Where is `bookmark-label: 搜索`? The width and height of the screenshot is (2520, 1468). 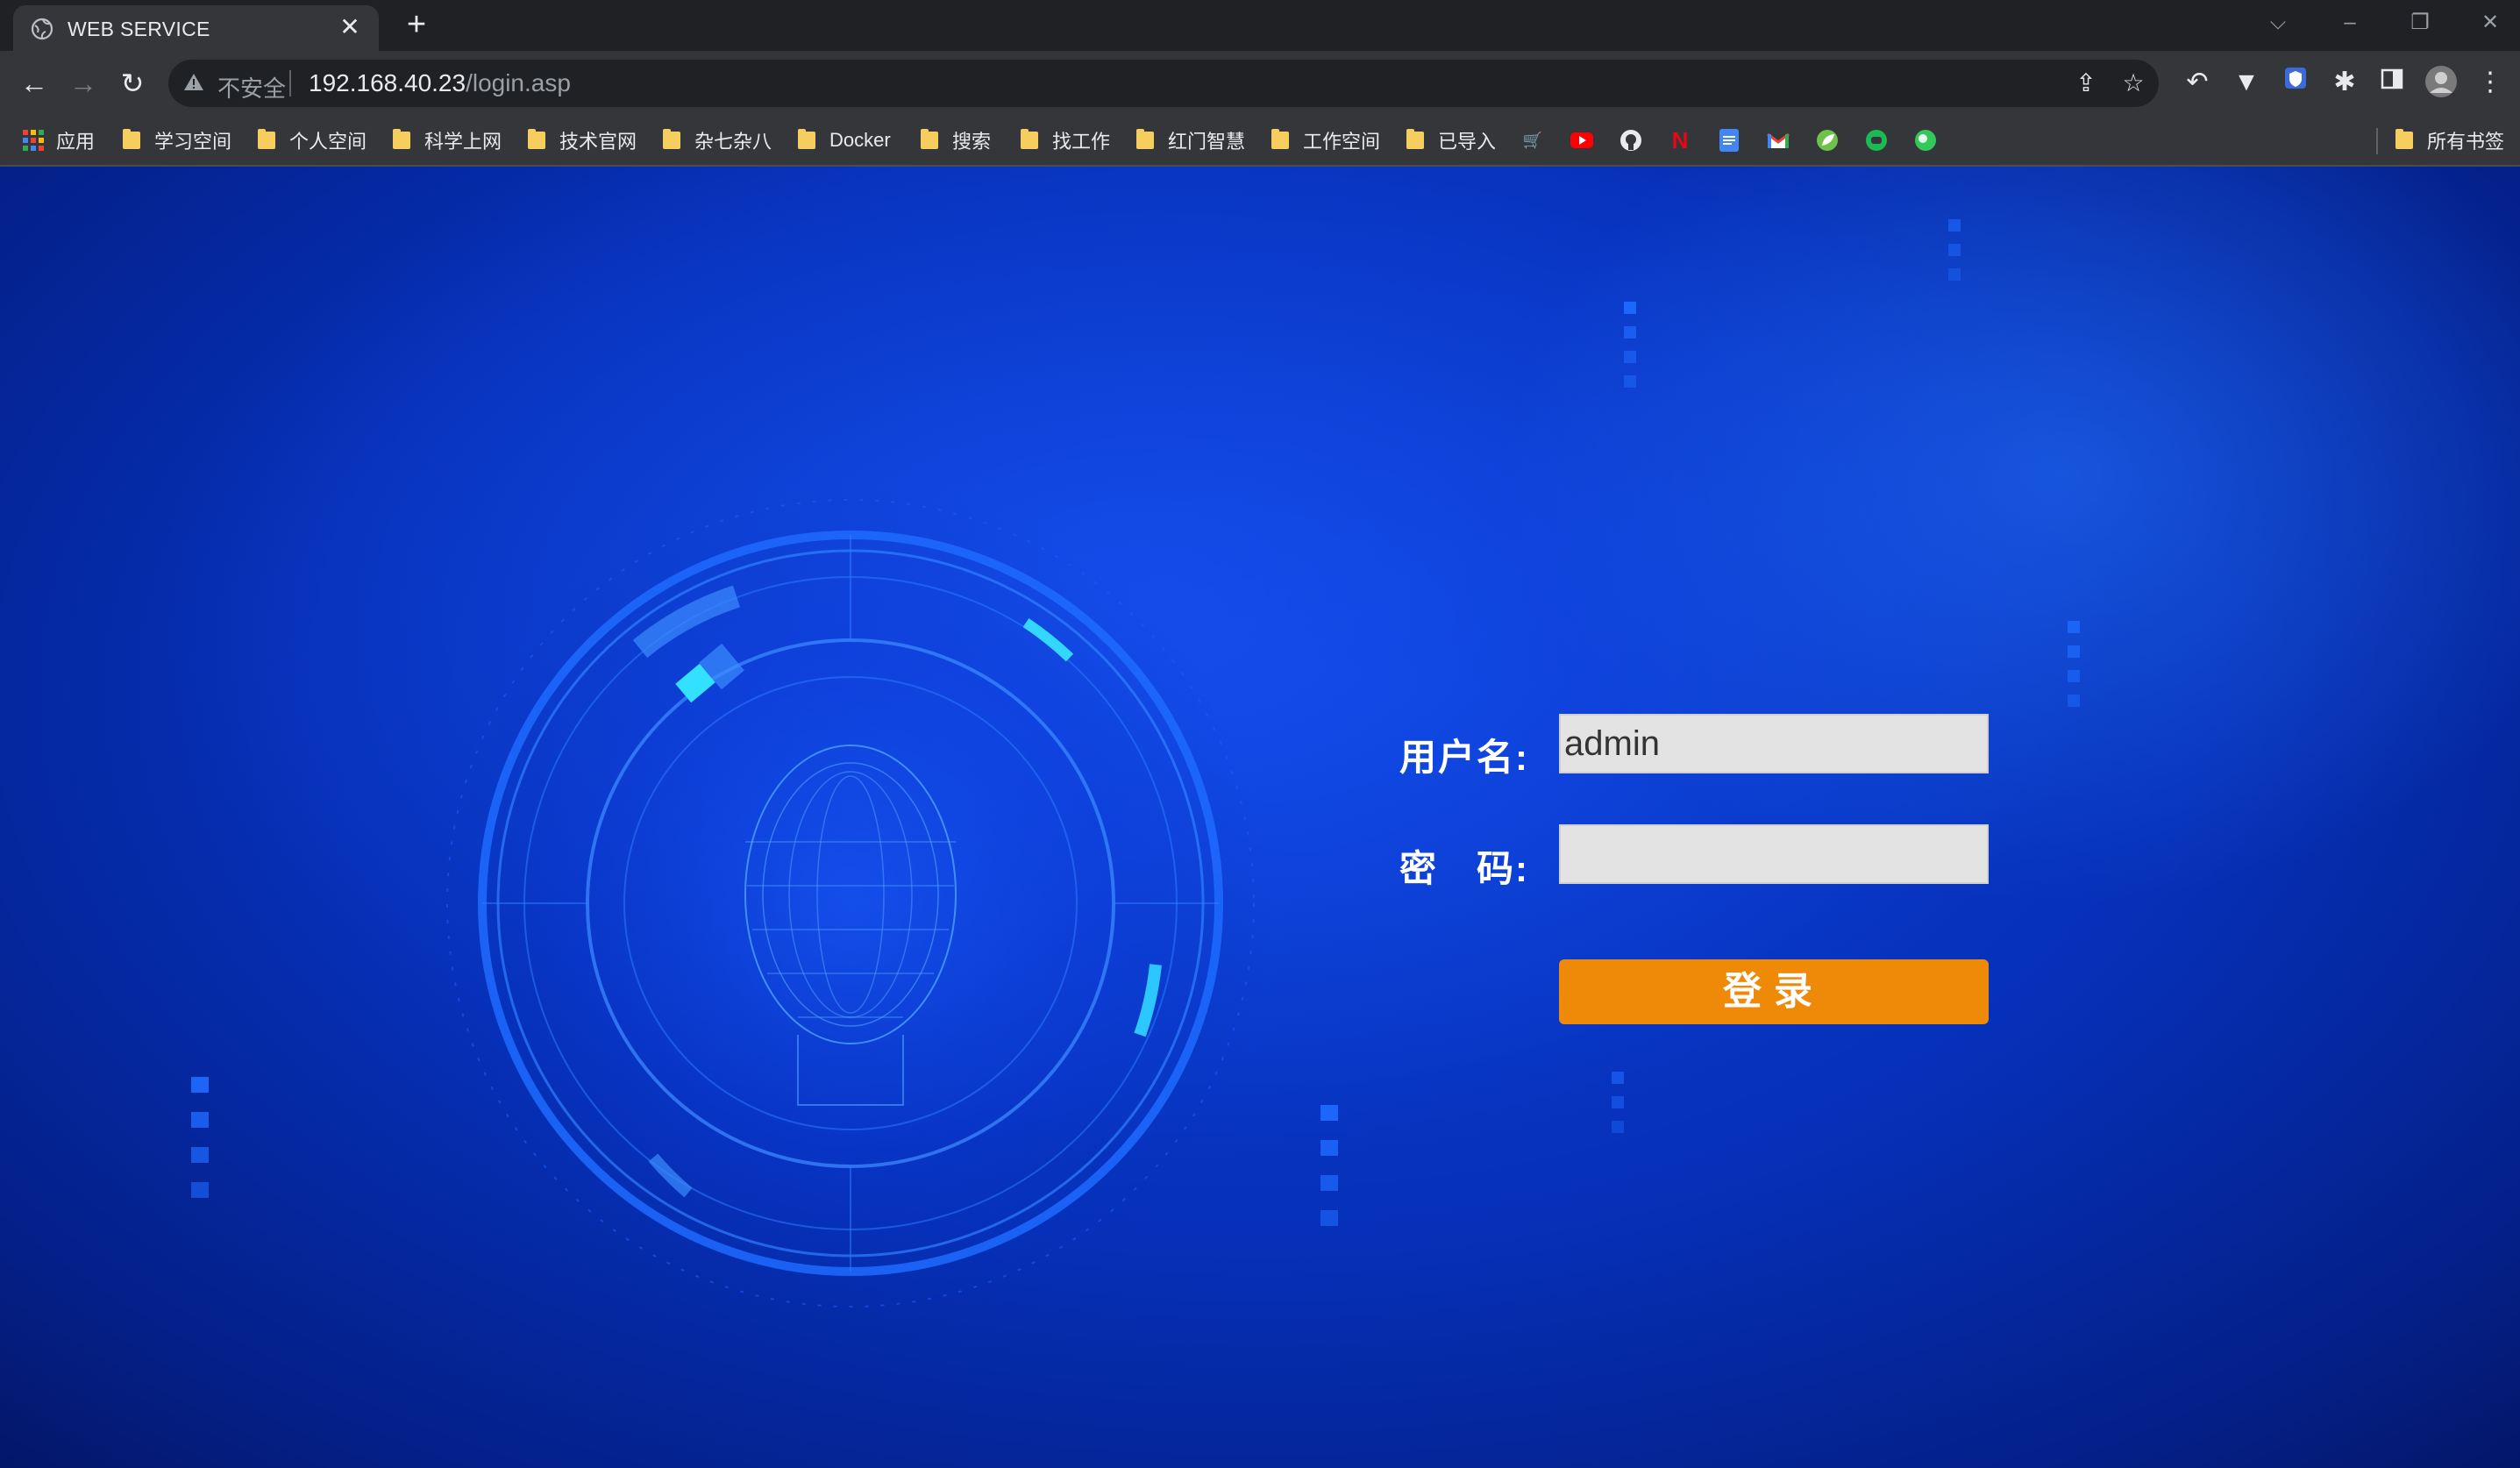
bookmark-label: 搜索 is located at coordinates (972, 142).